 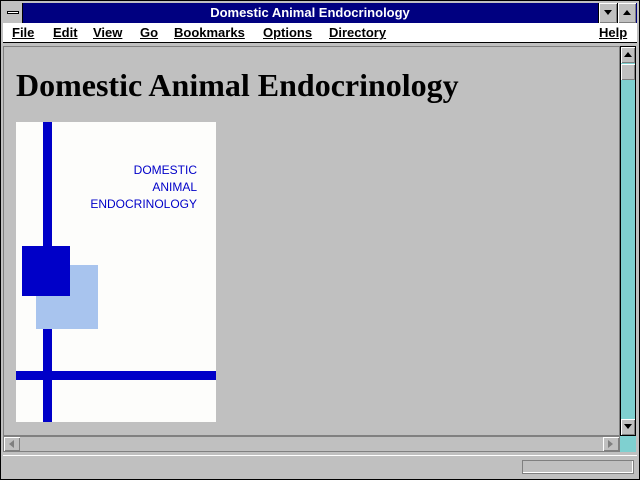 What do you see at coordinates (116, 375) in the screenshot?
I see `cover-horizontal-stripe` at bounding box center [116, 375].